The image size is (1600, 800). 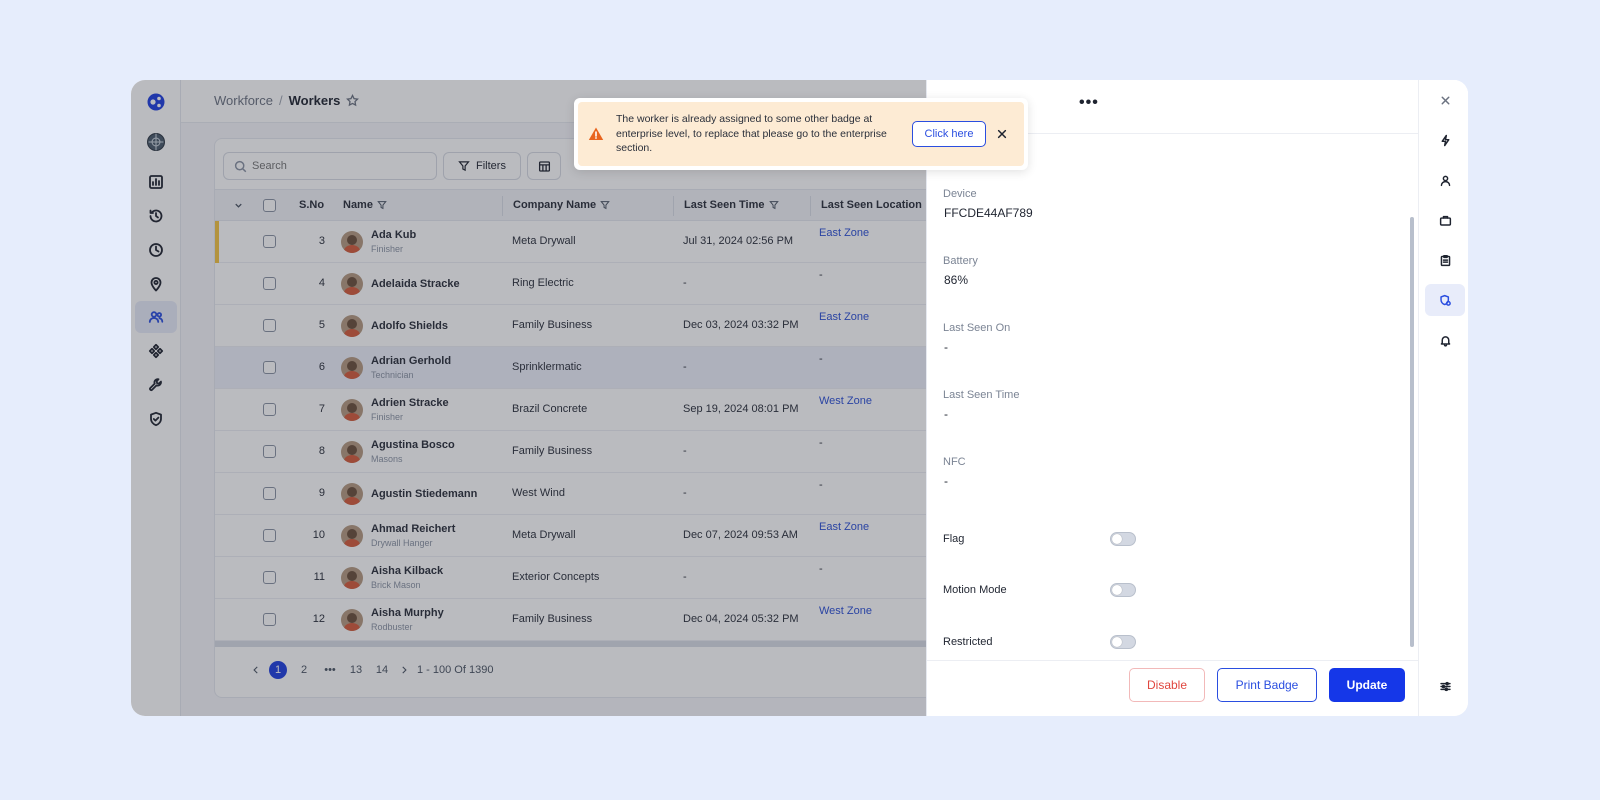 I want to click on tab-alerts, so click(x=1445, y=340).